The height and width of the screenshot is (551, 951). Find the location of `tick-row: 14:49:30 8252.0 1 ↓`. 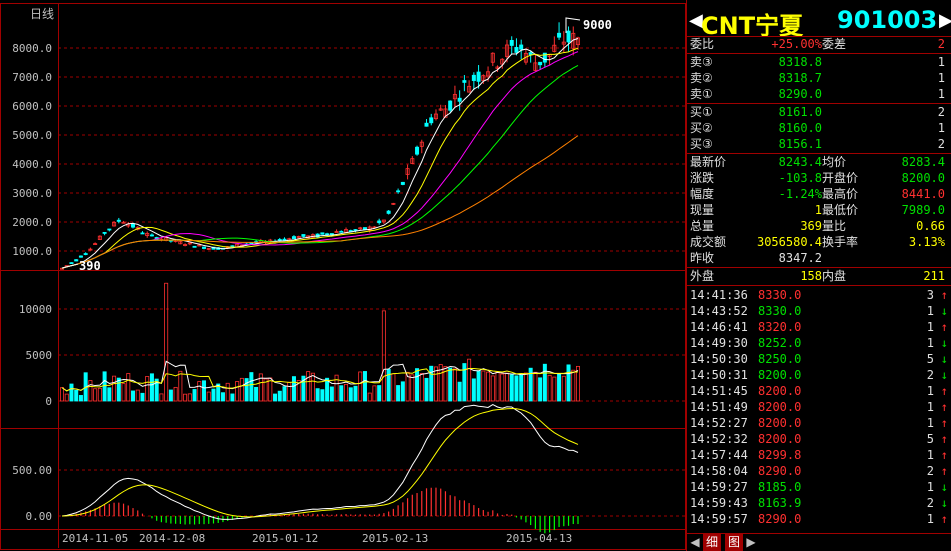

tick-row: 14:49:30 8252.0 1 ↓ is located at coordinates (819, 343).